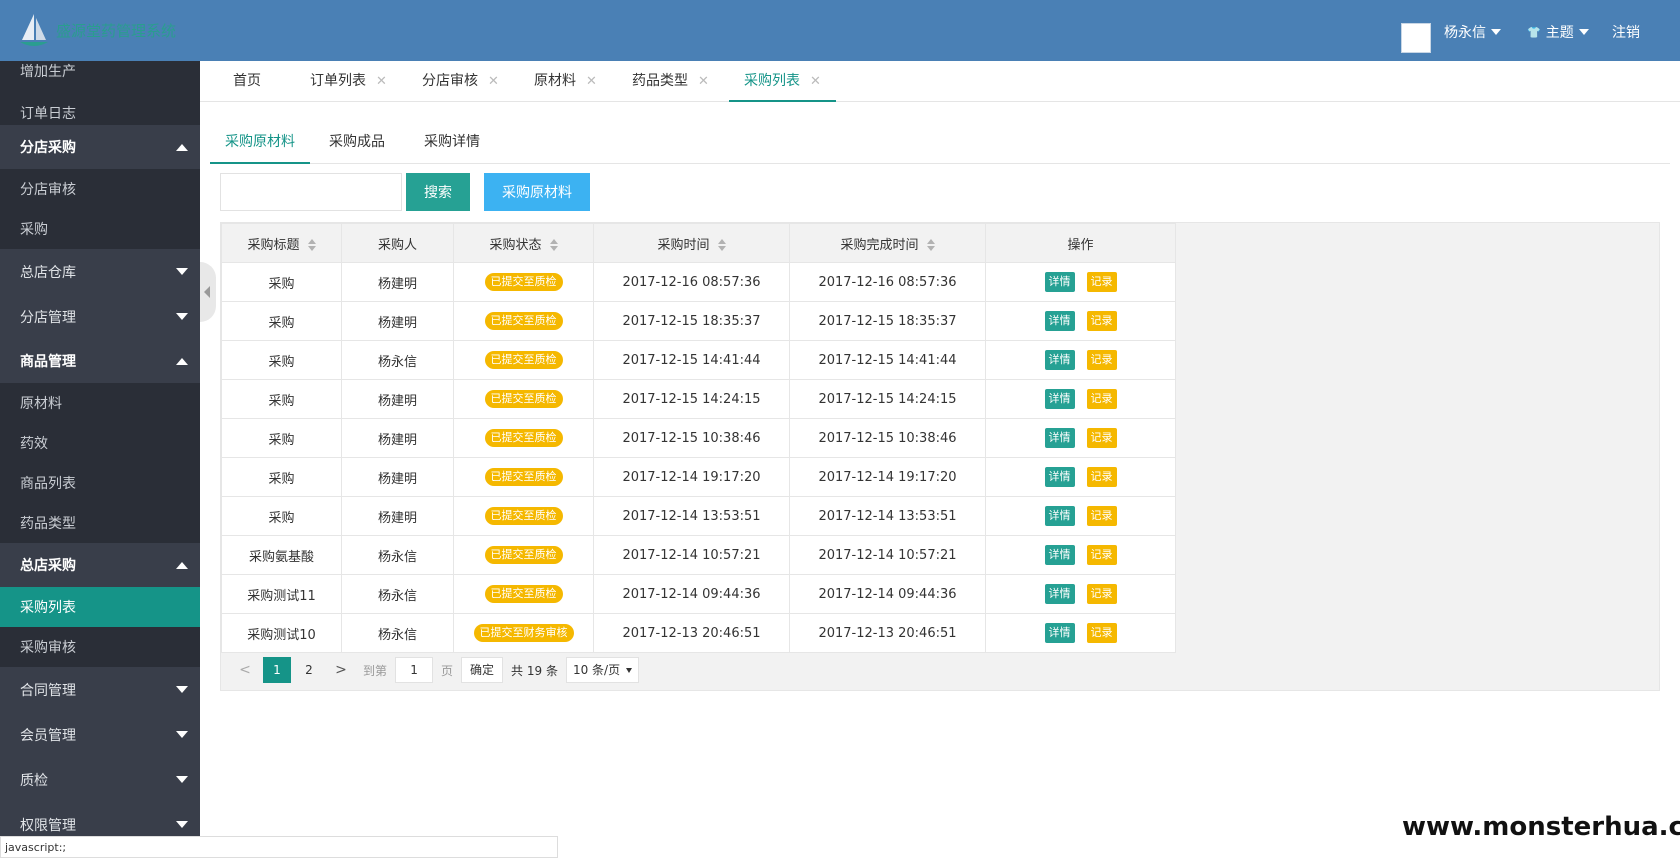 The image size is (1680, 858). I want to click on col-title-header: 采购标题, so click(281, 243).